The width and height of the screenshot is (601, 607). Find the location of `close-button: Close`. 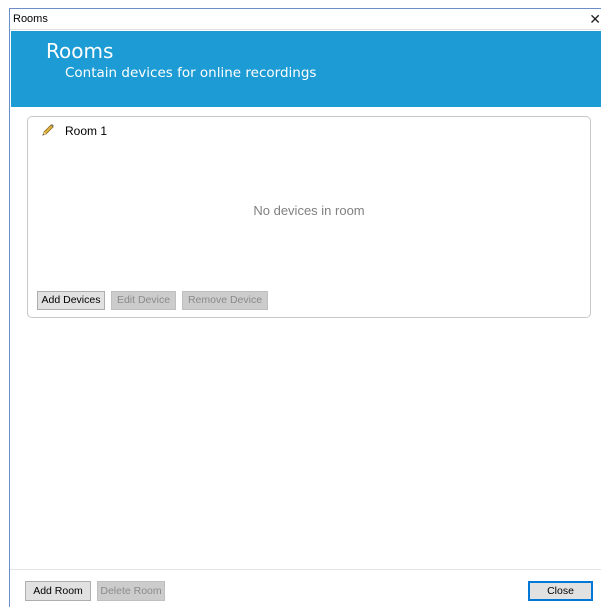

close-button: Close is located at coordinates (560, 591).